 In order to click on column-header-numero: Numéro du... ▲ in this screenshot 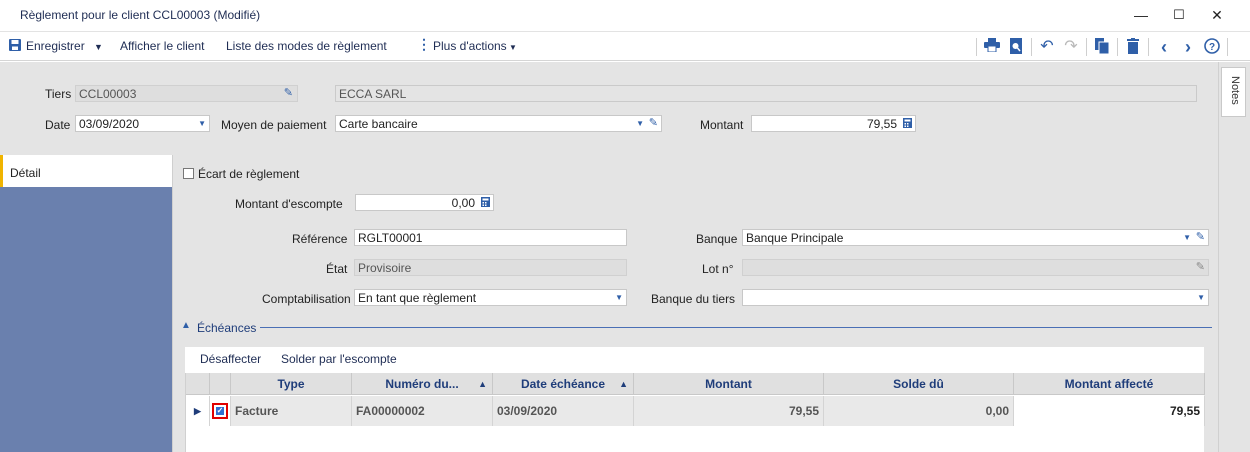, I will do `click(422, 384)`.